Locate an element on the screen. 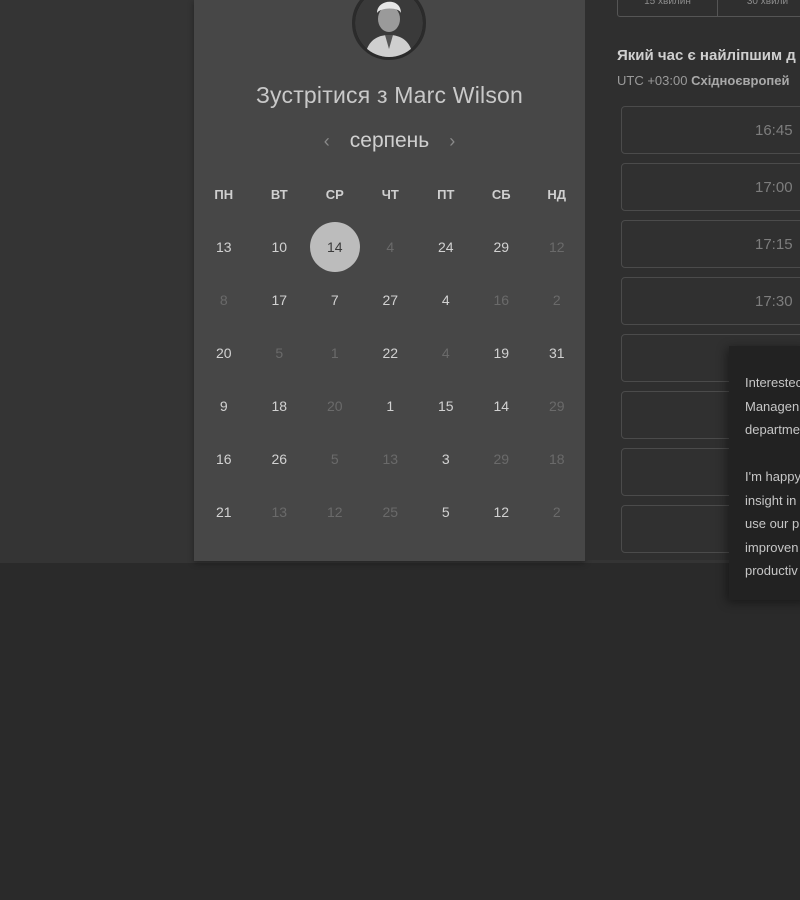  calendar-day-number: 9 is located at coordinates (223, 405).